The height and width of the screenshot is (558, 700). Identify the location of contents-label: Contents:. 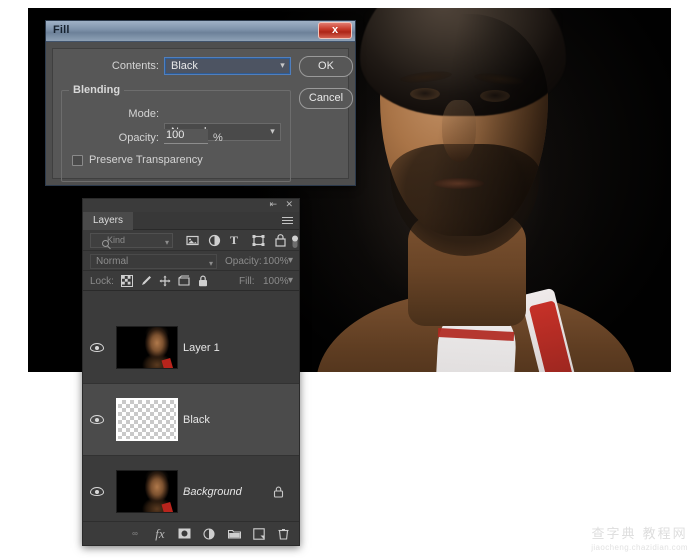
(135, 66).